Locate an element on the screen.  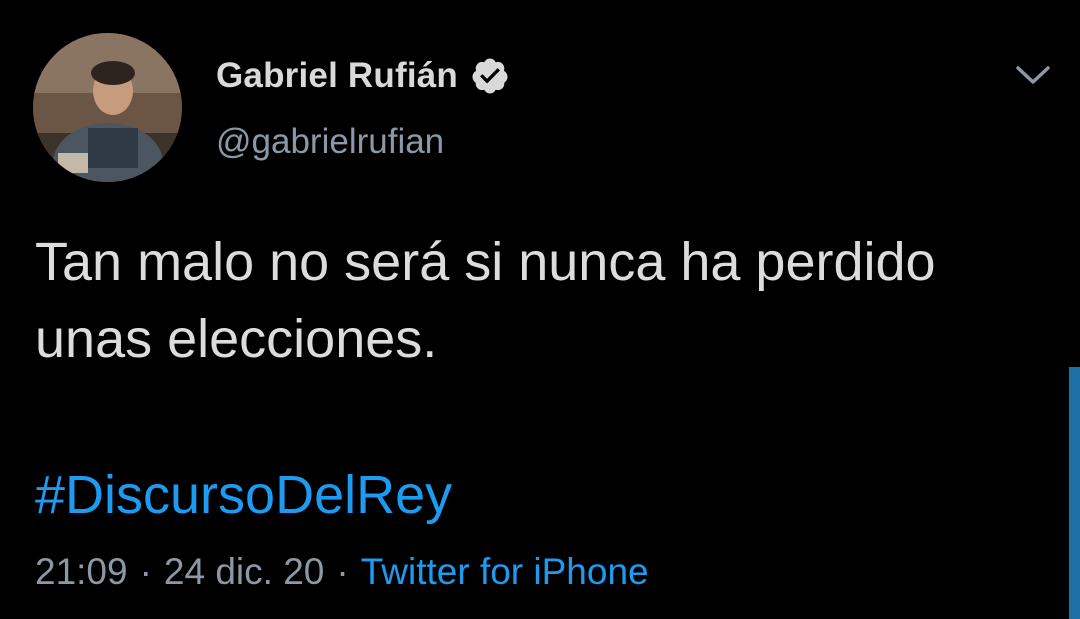
avatar-photo is located at coordinates (107, 107).